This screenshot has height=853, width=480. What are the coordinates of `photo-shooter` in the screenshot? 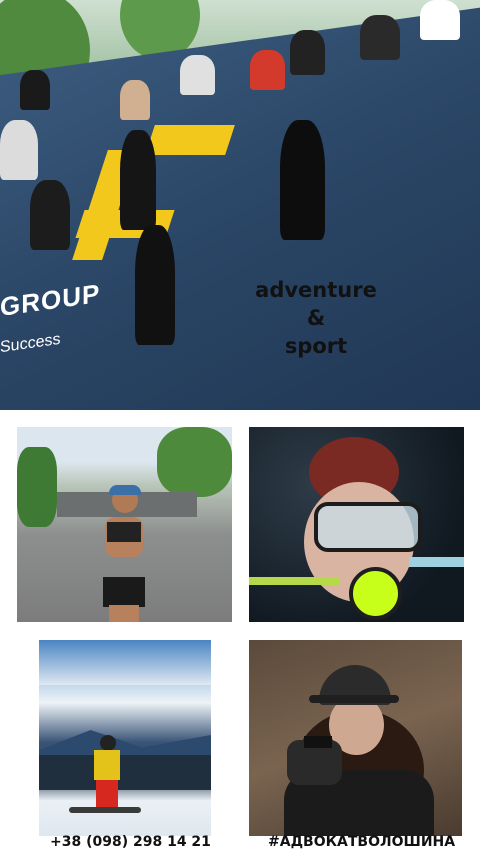 It's located at (355, 738).